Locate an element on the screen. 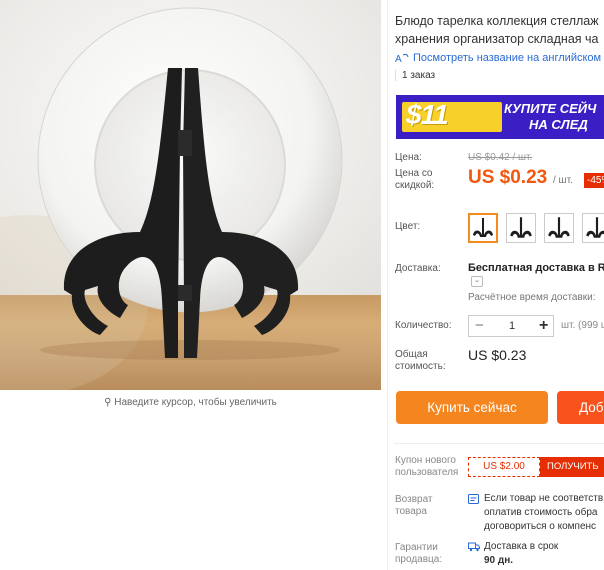  svg-text: A is located at coordinates (398, 59).